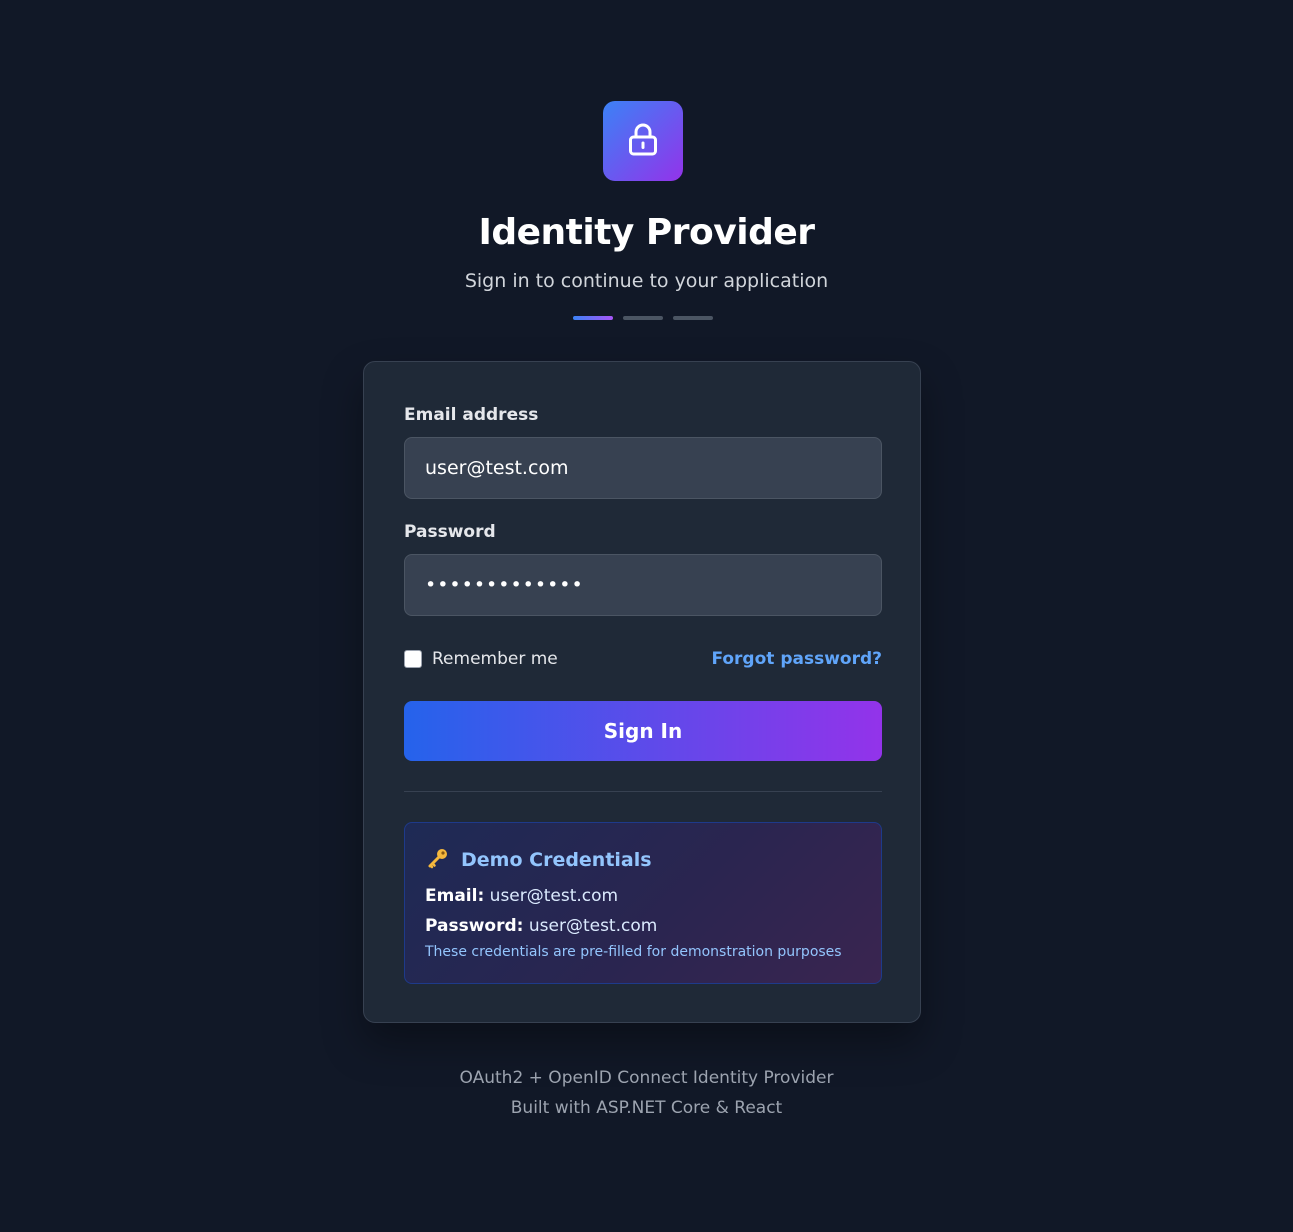 This screenshot has height=1232, width=1293. What do you see at coordinates (455, 896) in the screenshot?
I see `demo-email-key: Email:` at bounding box center [455, 896].